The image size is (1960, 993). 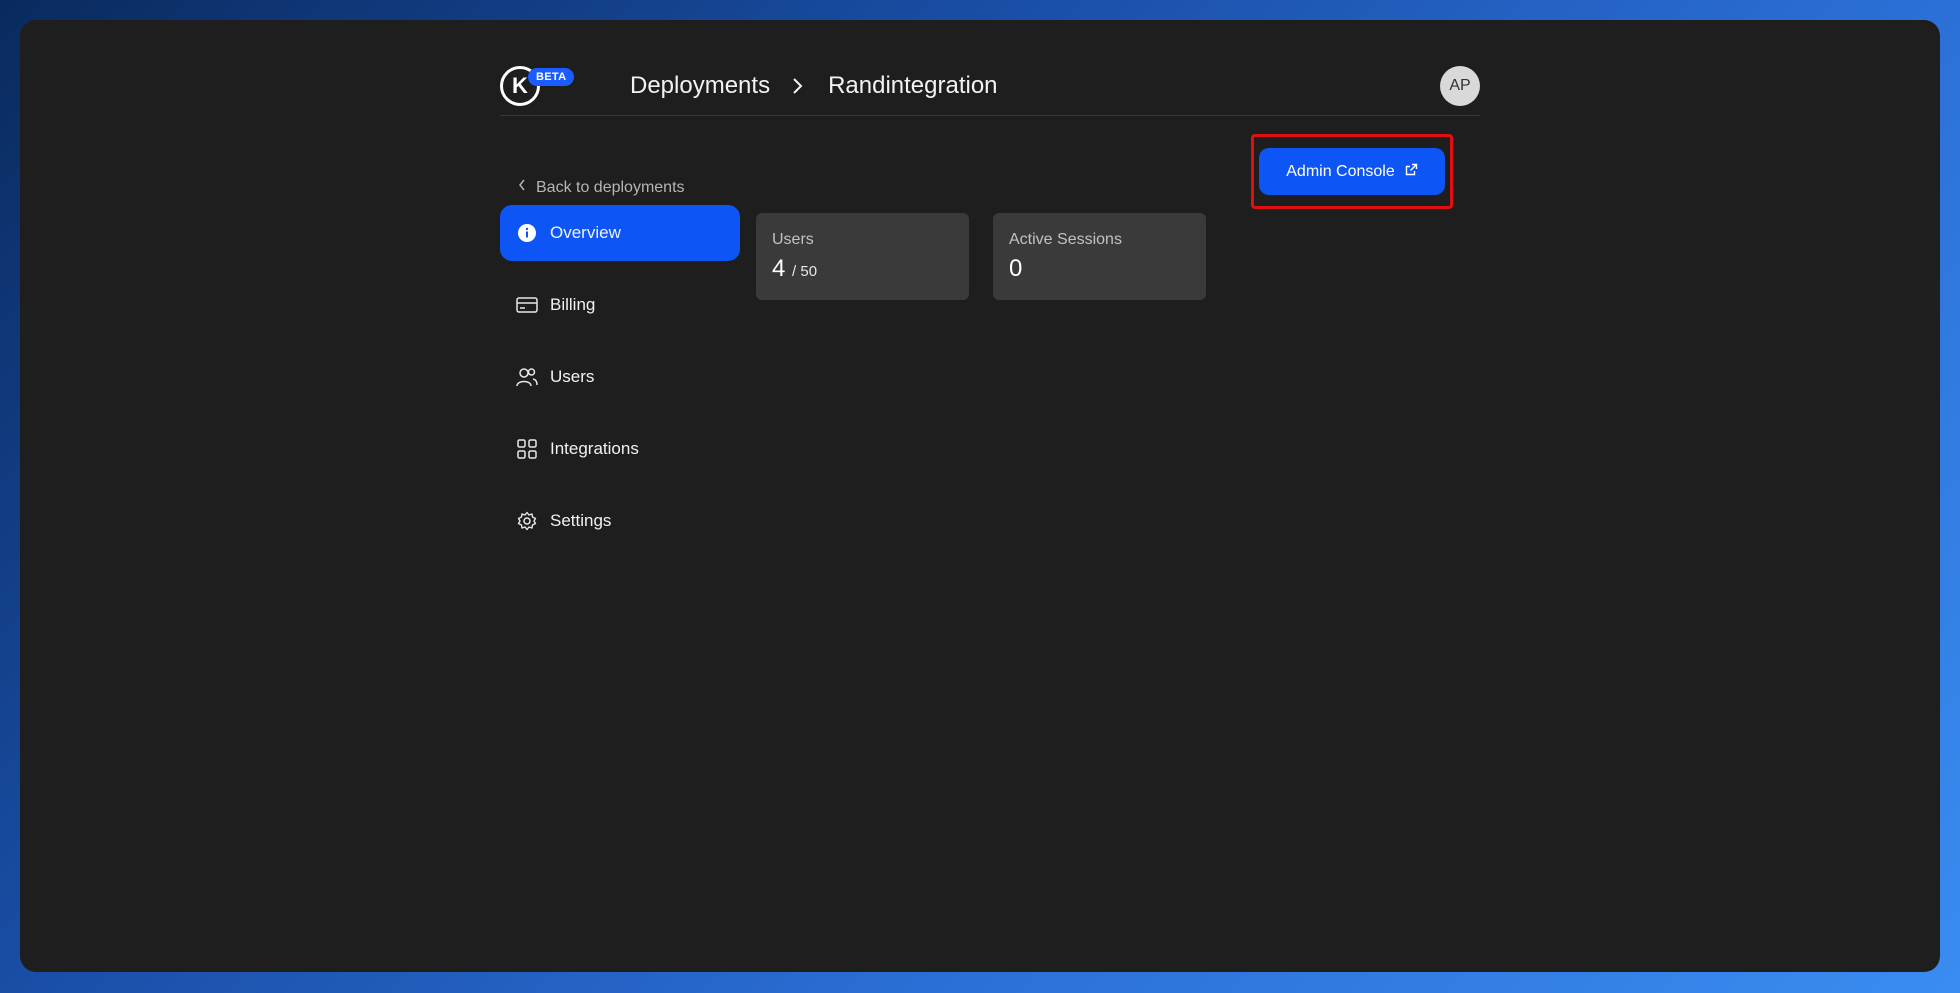 I want to click on breadcrumb-current: Randintegration, so click(x=913, y=85).